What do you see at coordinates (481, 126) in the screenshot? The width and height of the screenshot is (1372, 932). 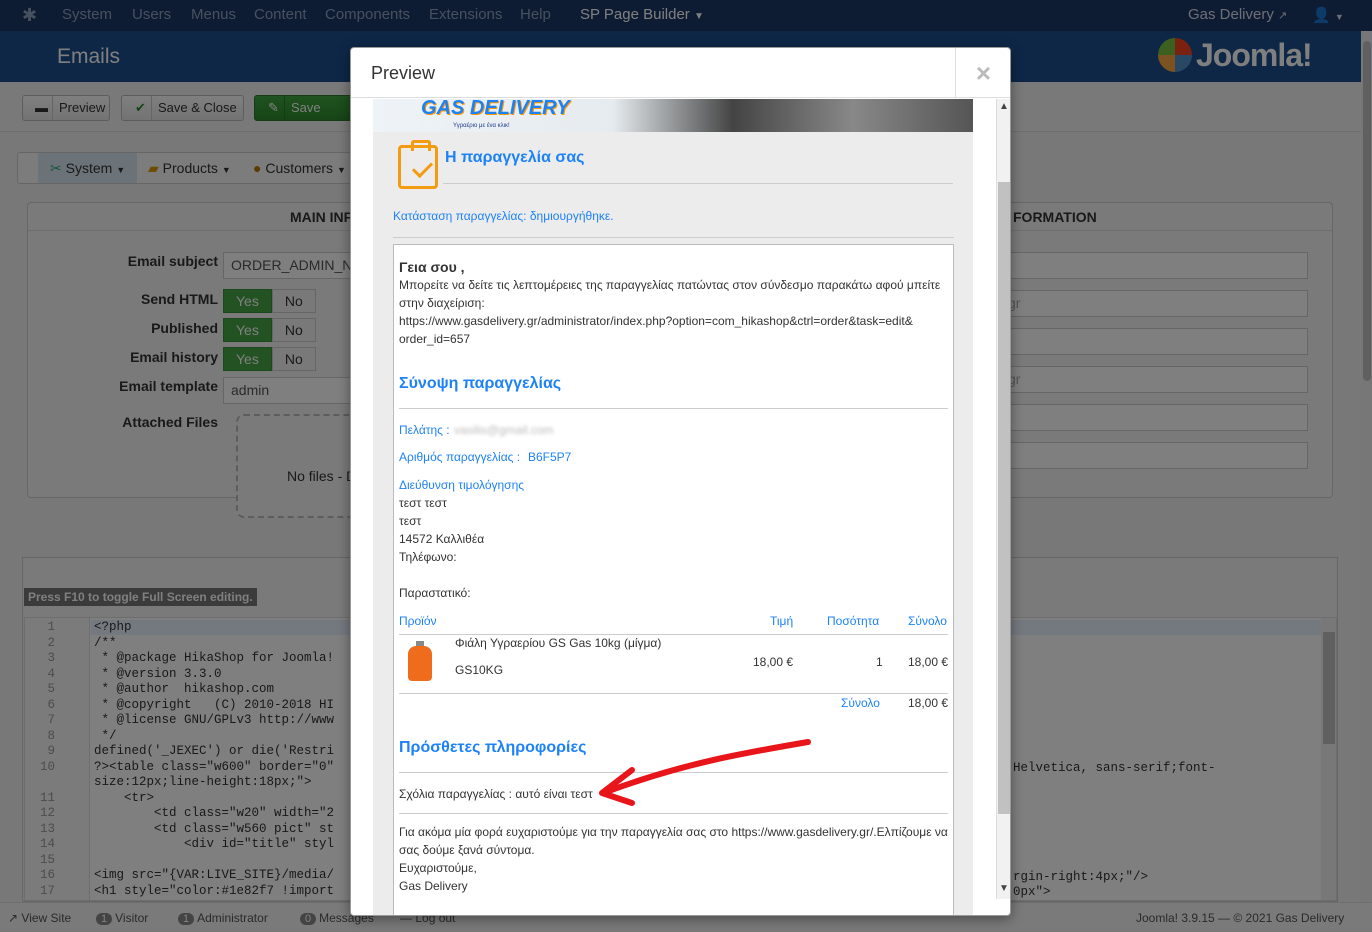 I see `logo-tagline: Υγραέριο με ένα κλικ!` at bounding box center [481, 126].